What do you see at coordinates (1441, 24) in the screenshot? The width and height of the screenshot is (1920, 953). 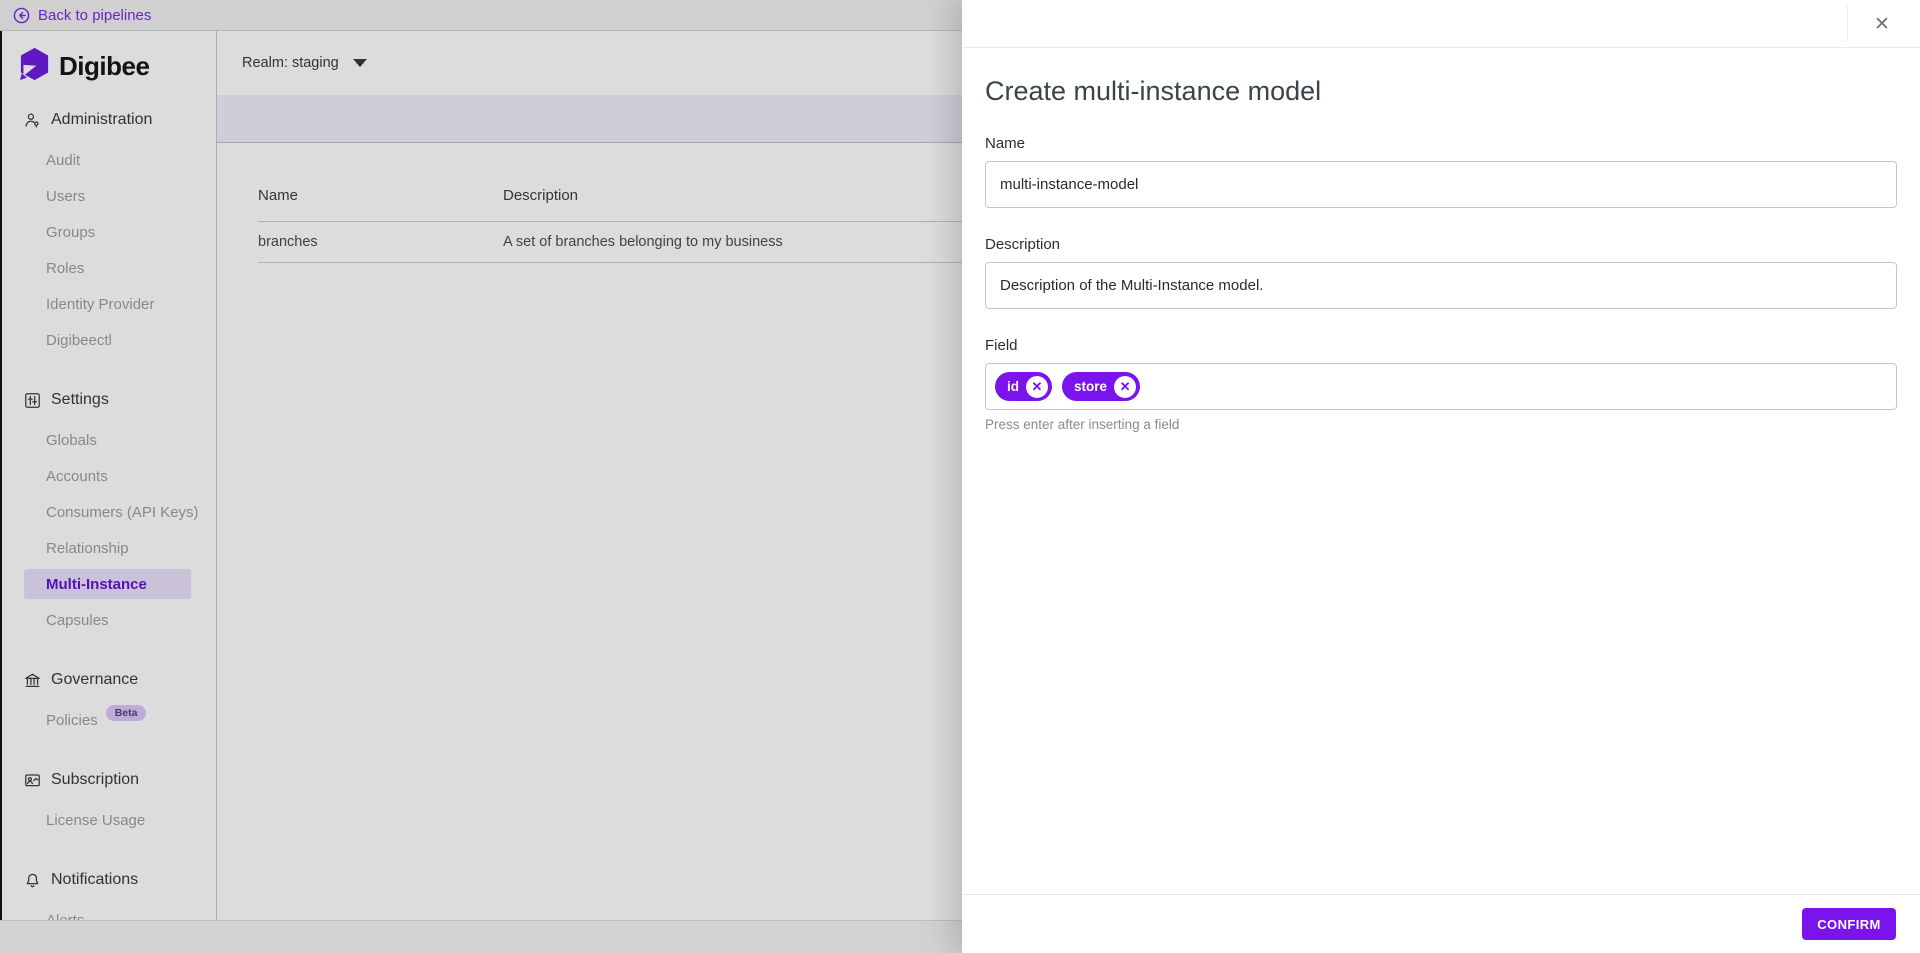 I see `drawer-header: ✕` at bounding box center [1441, 24].